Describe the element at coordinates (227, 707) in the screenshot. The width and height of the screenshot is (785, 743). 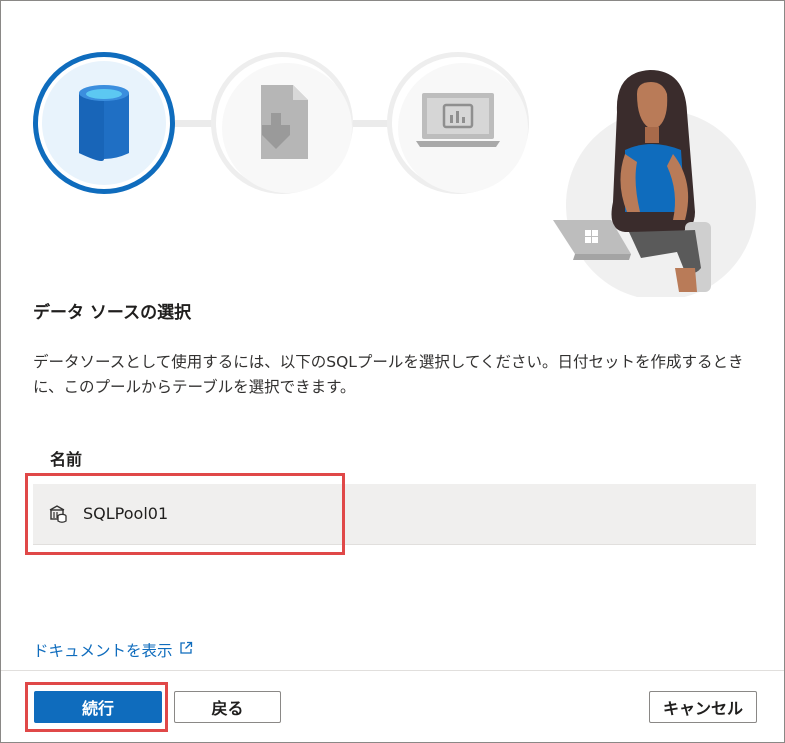
I see `back-button: 戻る` at that location.